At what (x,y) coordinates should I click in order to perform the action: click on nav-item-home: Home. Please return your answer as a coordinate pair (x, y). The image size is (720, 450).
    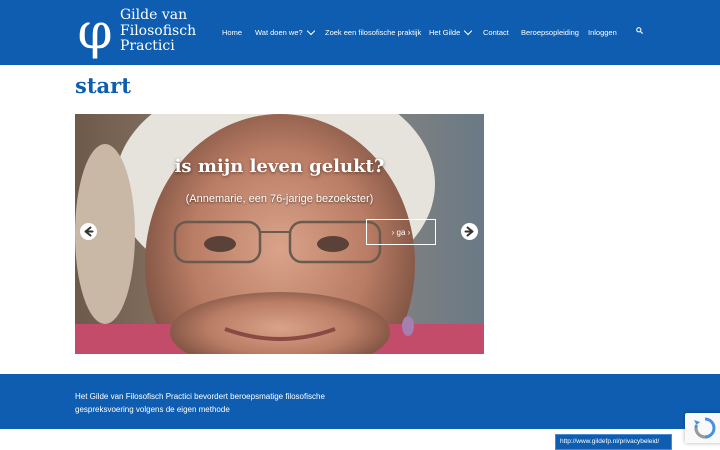
    Looking at the image, I should click on (232, 32).